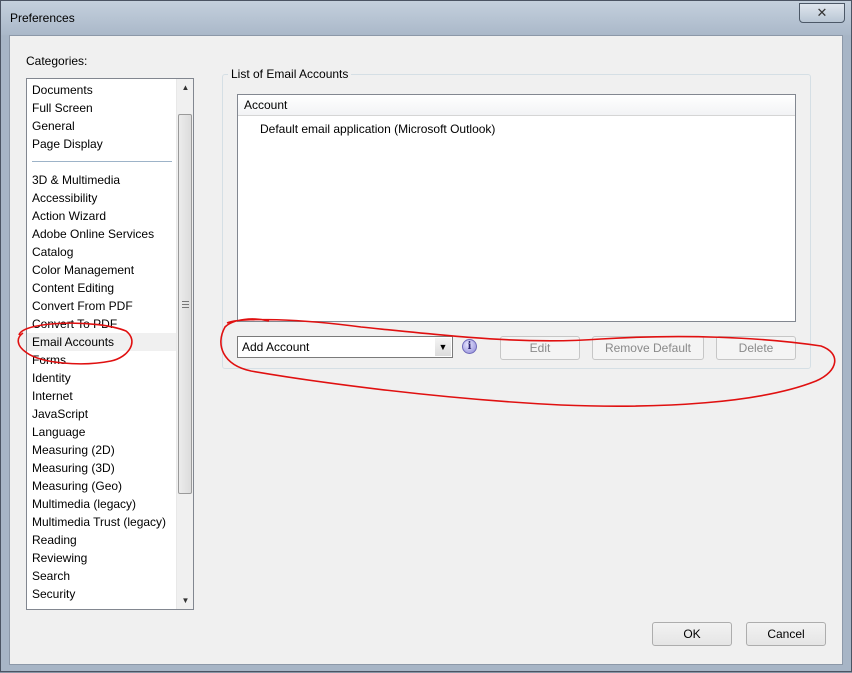 The image size is (852, 673). What do you see at coordinates (77, 486) in the screenshot?
I see `category-item-measuring-geo: Measuring (Geo)` at bounding box center [77, 486].